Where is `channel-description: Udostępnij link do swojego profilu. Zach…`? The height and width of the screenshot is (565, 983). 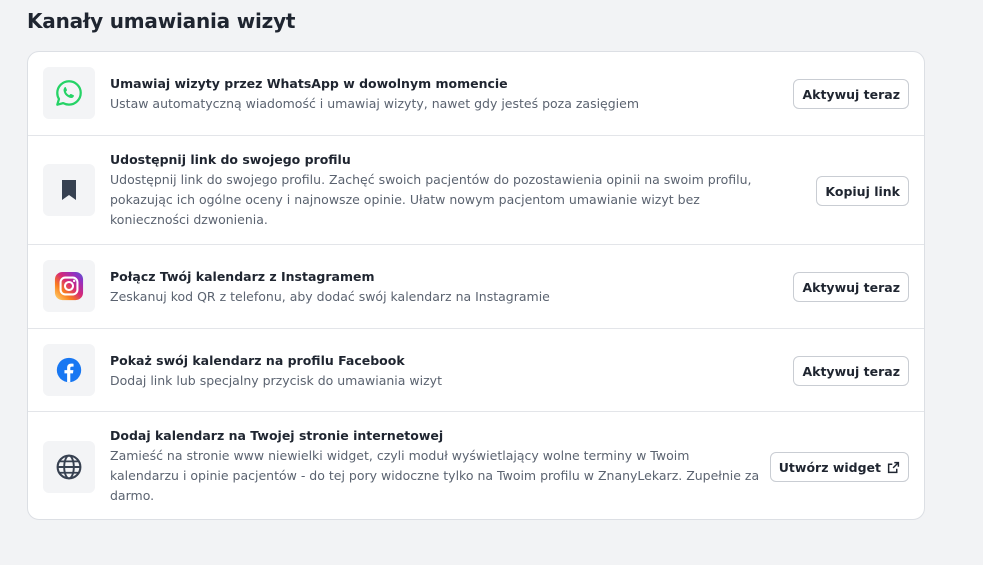 channel-description: Udostępnij link do swojego profilu. Zach… is located at coordinates (431, 199).